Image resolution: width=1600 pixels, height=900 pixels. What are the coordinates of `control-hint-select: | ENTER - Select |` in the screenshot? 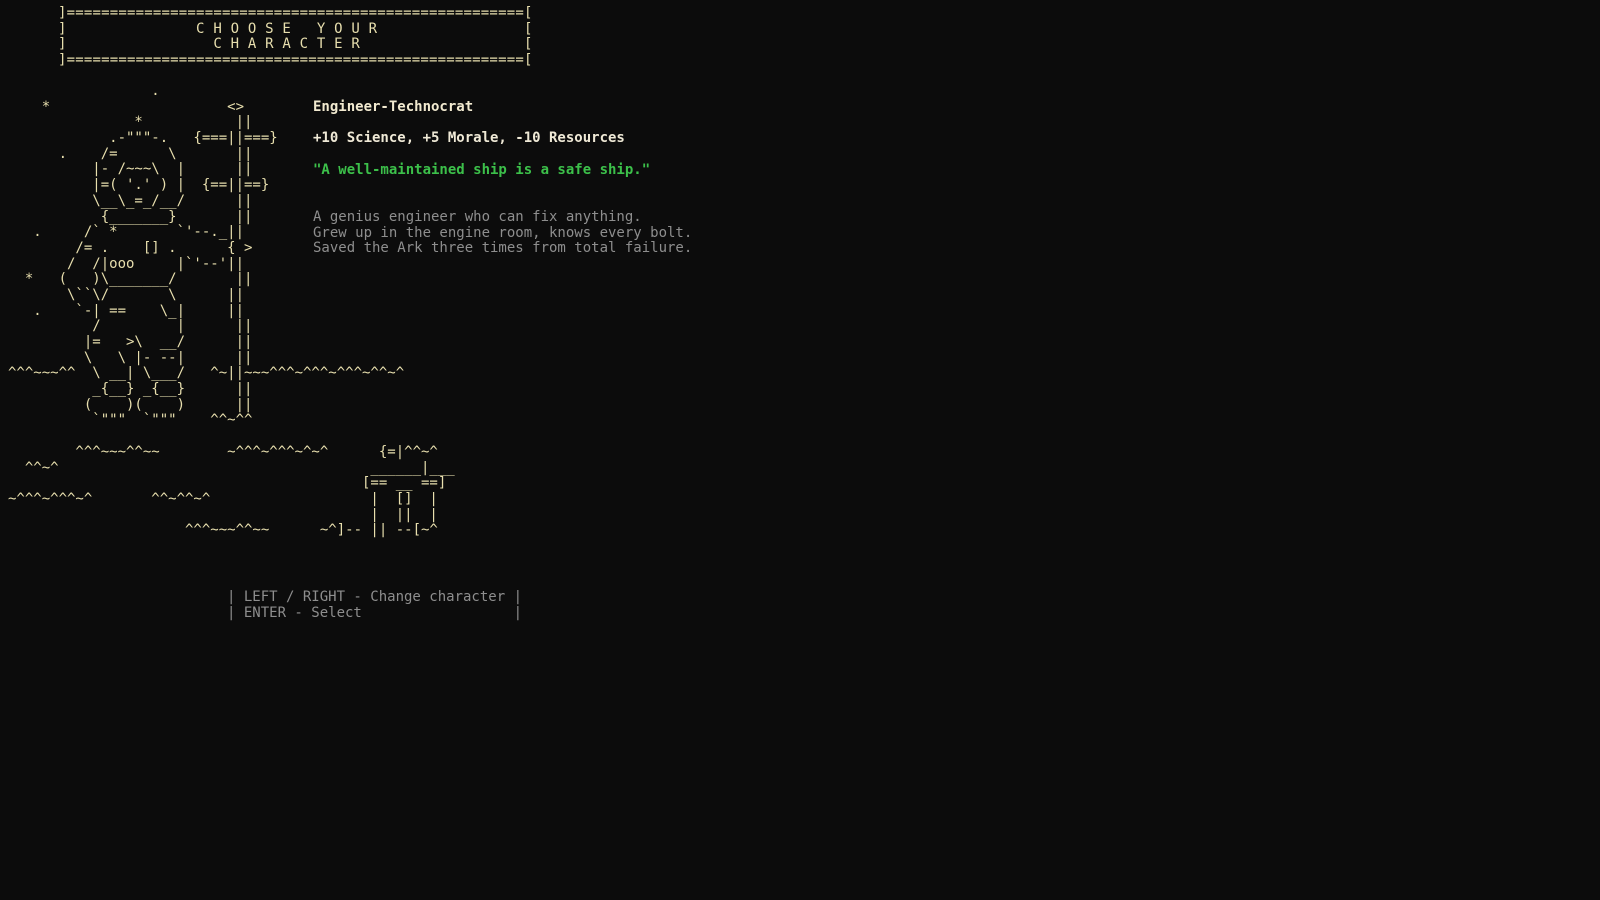 It's located at (374, 613).